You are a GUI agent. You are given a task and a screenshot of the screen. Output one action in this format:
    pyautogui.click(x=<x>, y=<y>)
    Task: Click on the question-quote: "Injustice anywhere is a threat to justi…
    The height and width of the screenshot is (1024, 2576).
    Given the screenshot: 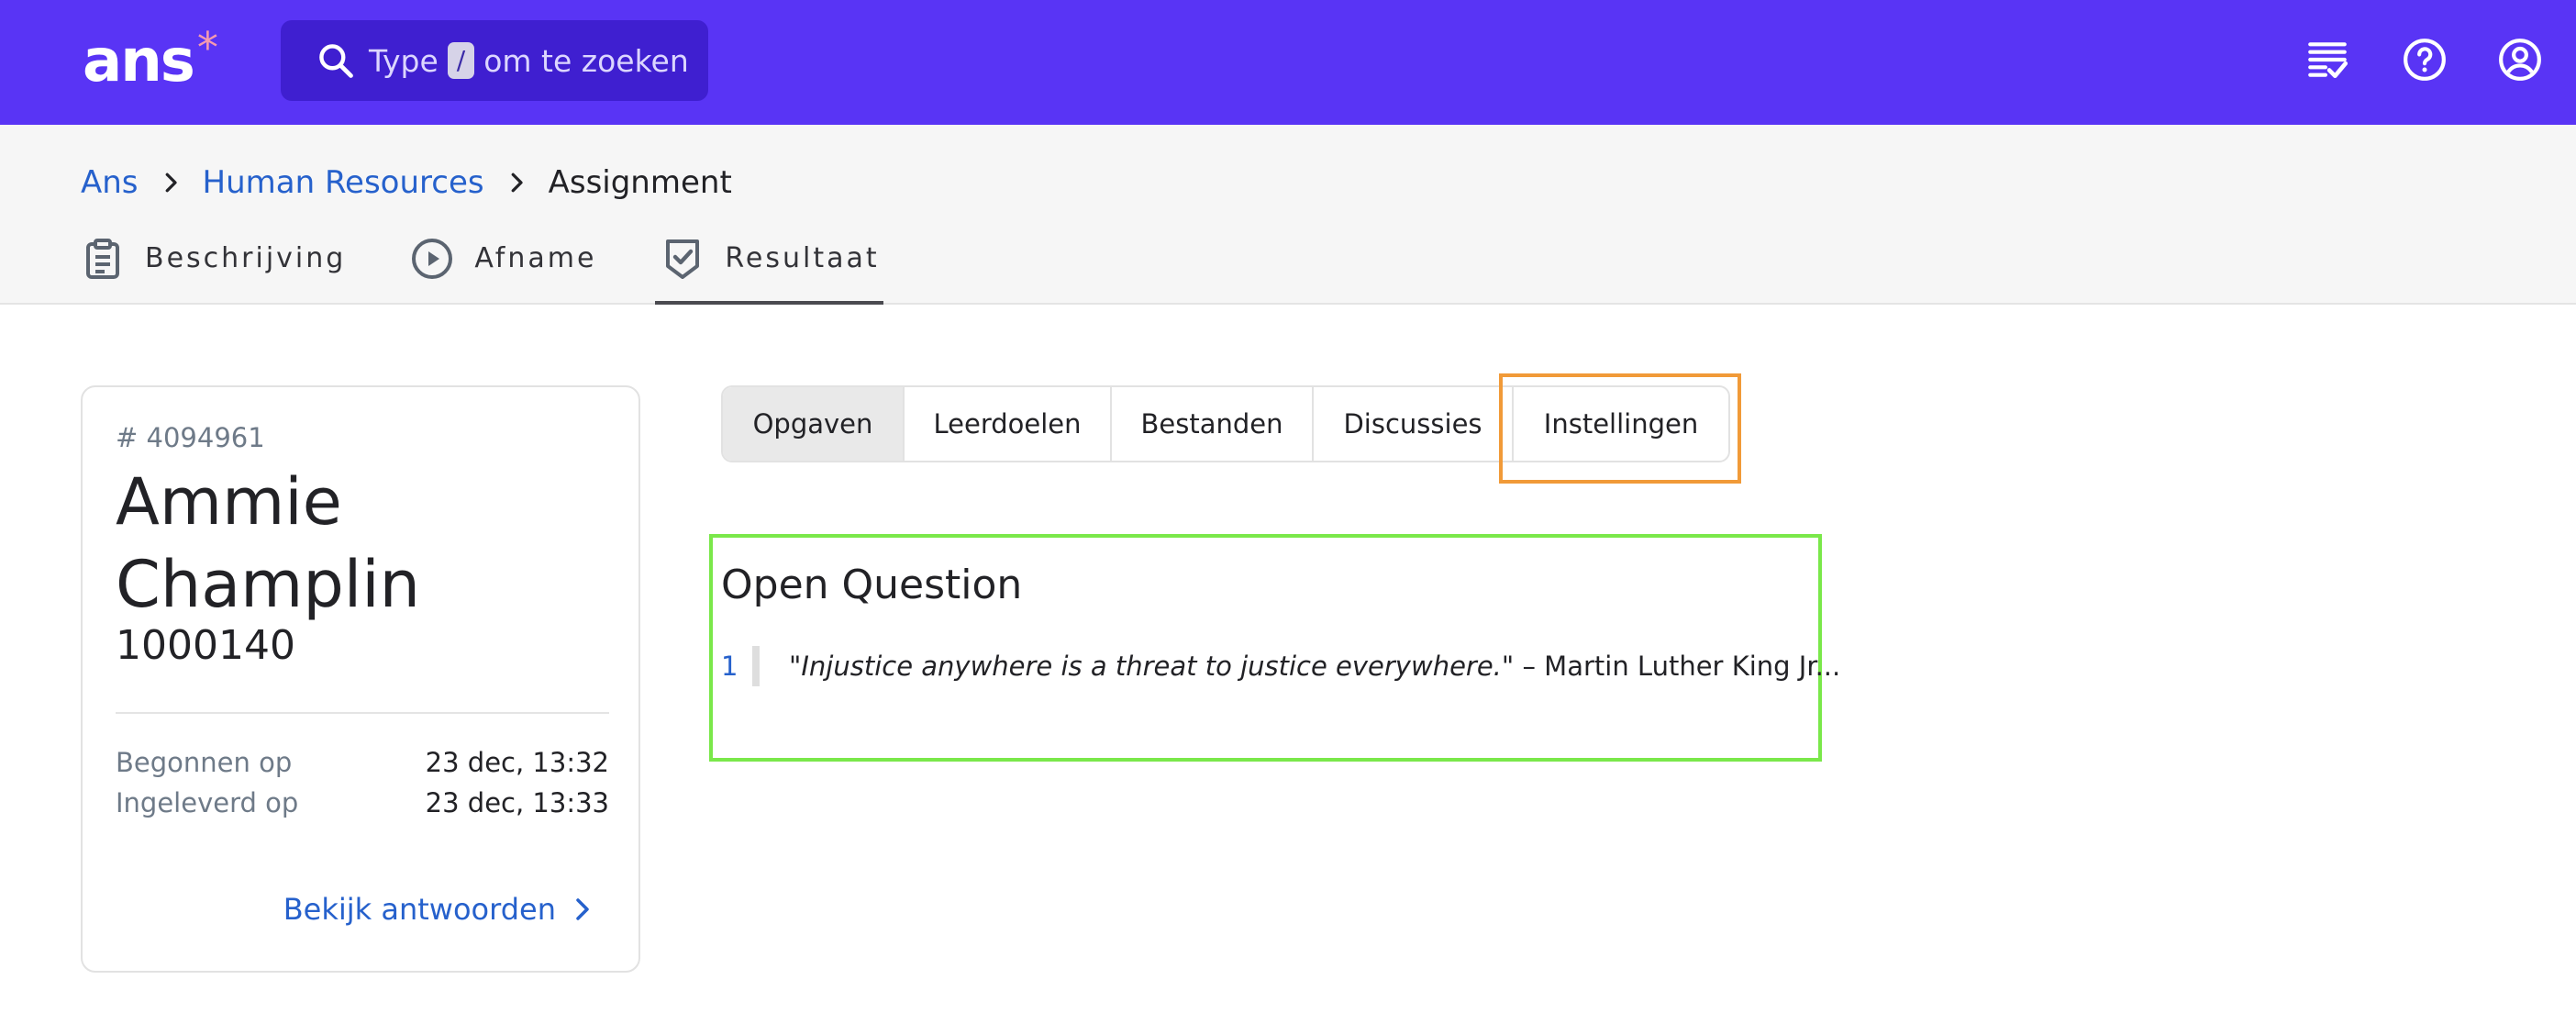 What is the action you would take?
    pyautogui.click(x=1152, y=666)
    